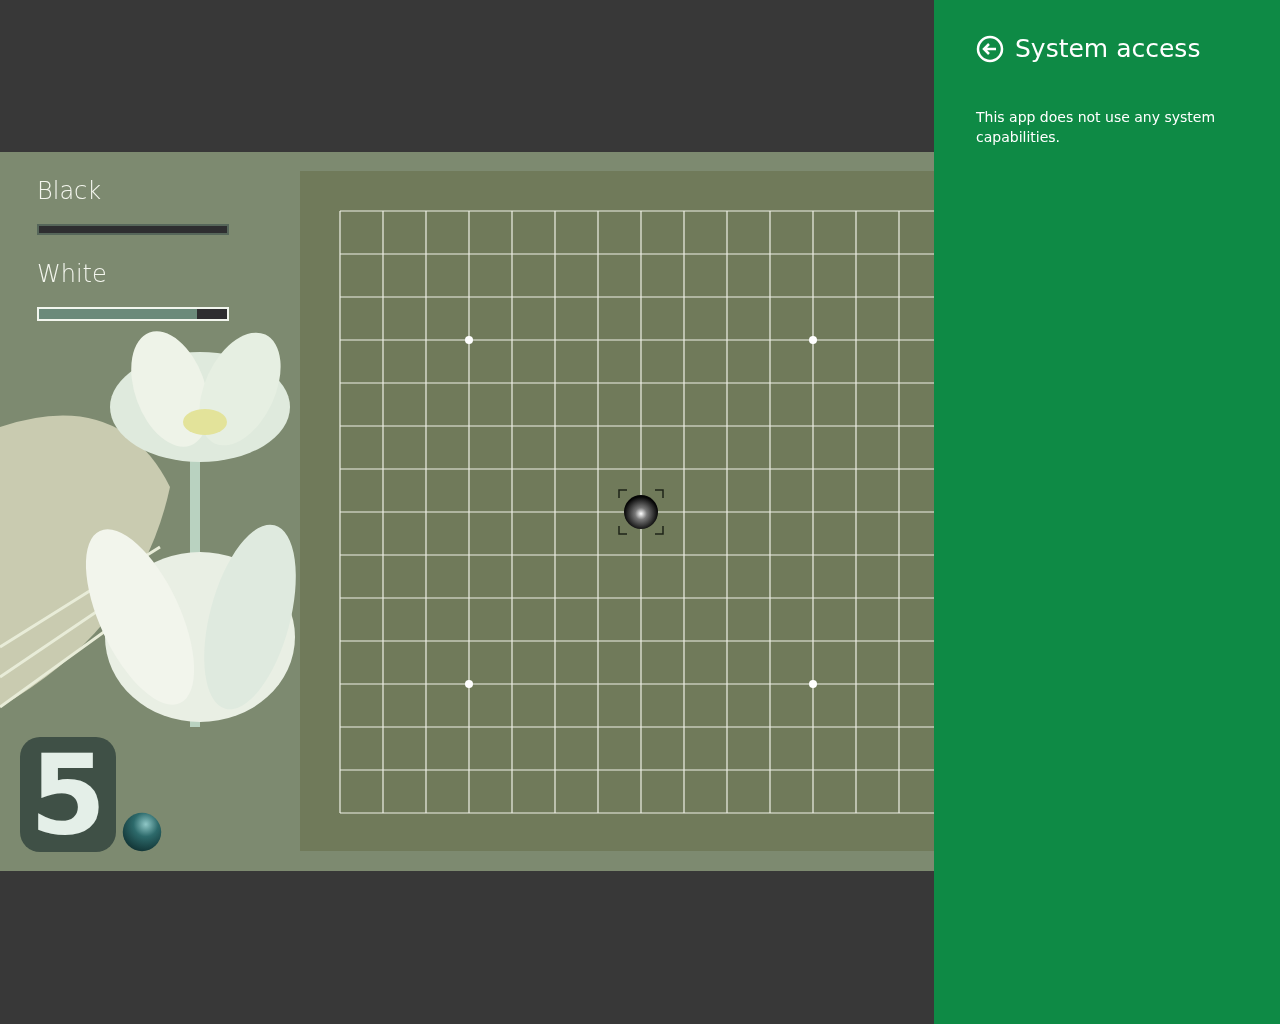 The height and width of the screenshot is (1024, 1280). What do you see at coordinates (1108, 48) in the screenshot?
I see `panel-title: System access` at bounding box center [1108, 48].